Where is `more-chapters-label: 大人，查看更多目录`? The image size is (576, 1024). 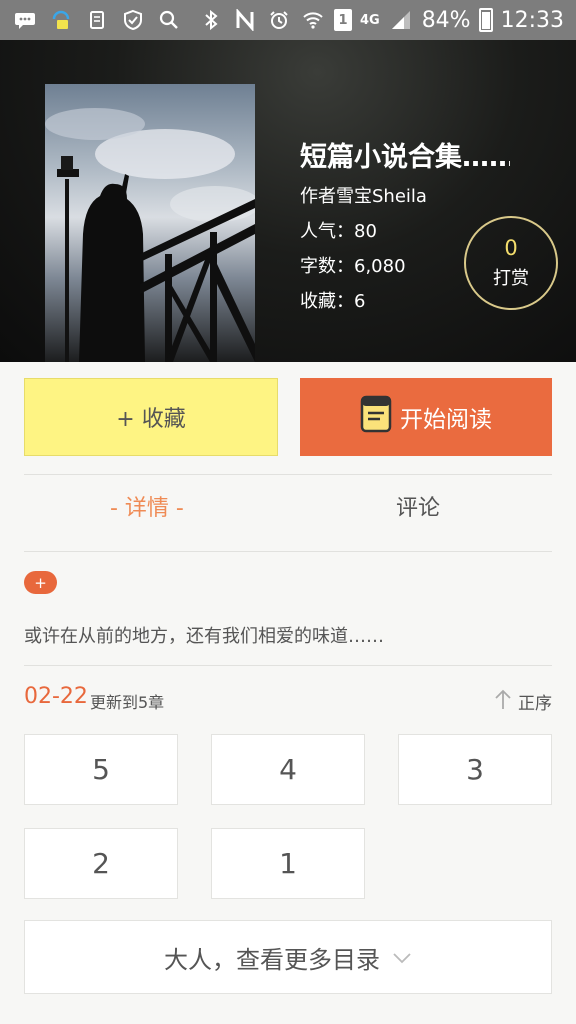 more-chapters-label: 大人，查看更多目录 is located at coordinates (272, 959).